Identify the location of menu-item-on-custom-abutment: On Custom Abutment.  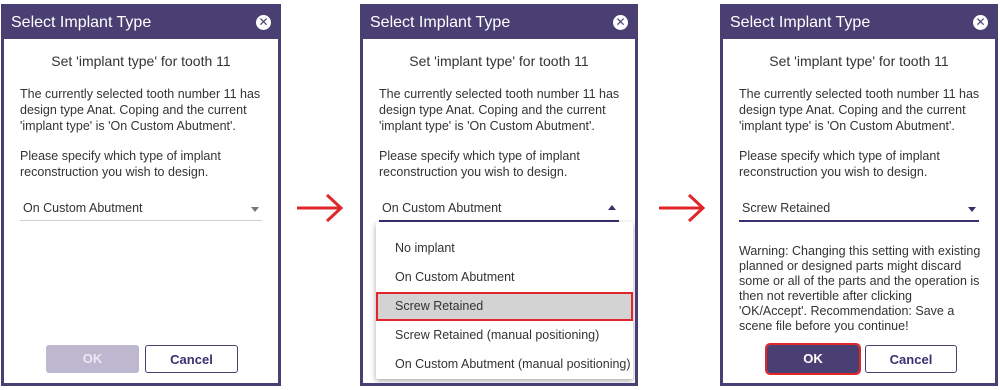
(504, 277).